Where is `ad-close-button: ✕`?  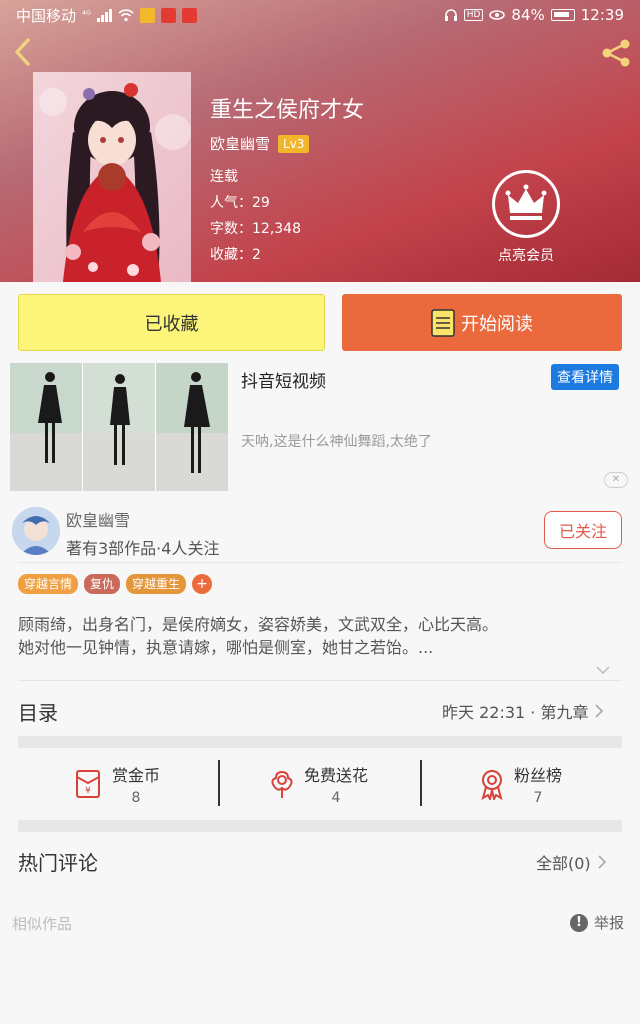 ad-close-button: ✕ is located at coordinates (616, 480).